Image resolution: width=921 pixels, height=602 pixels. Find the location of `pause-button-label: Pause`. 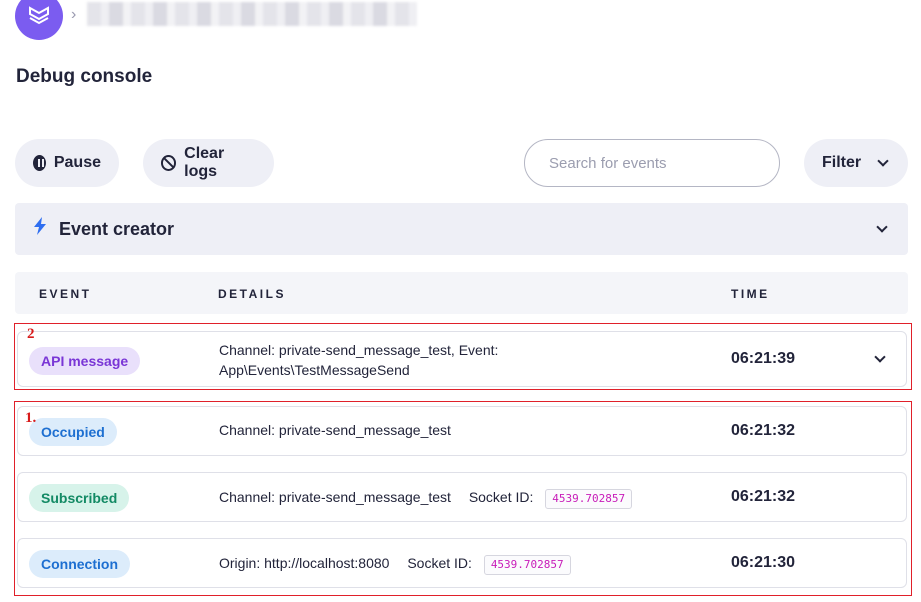

pause-button-label: Pause is located at coordinates (77, 162).